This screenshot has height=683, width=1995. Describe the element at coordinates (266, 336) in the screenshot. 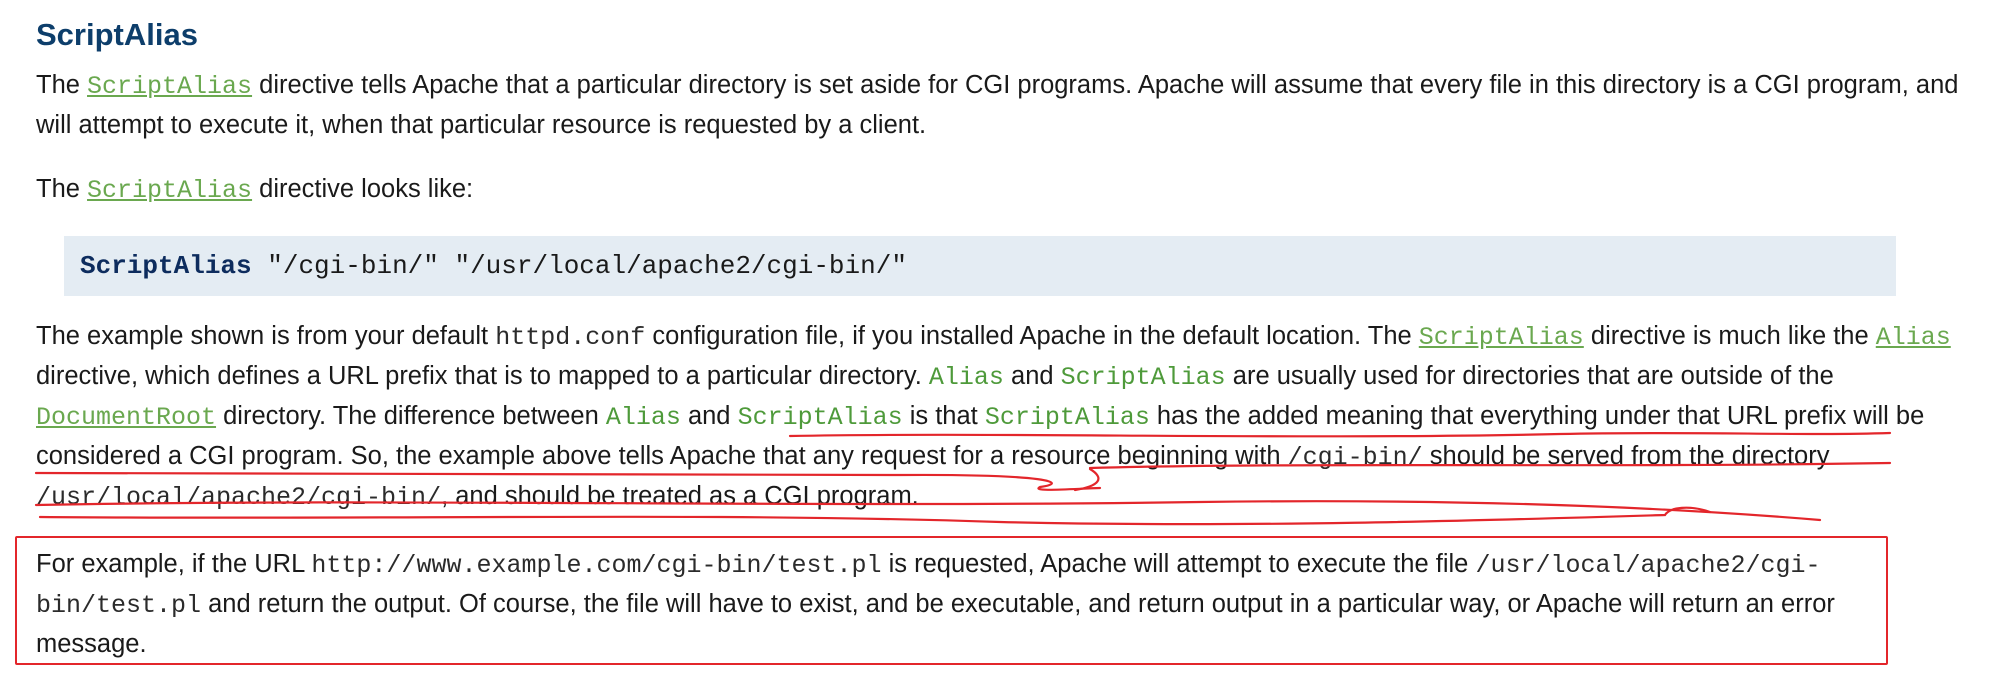

I see `text: The example shown is from your default` at that location.